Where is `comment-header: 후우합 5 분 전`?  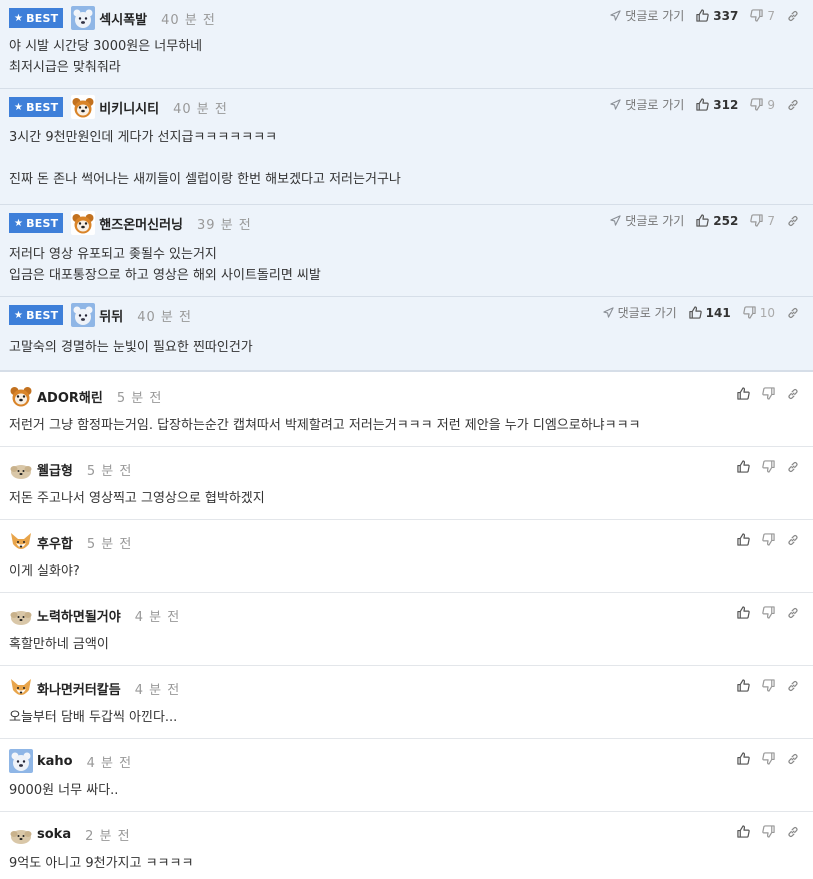 comment-header: 후우합 5 분 전 is located at coordinates (70, 542).